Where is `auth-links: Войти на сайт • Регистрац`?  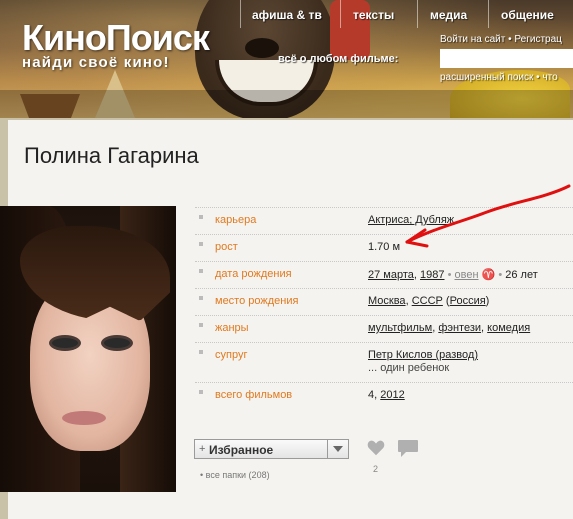 auth-links: Войти на сайт • Регистрац is located at coordinates (501, 39).